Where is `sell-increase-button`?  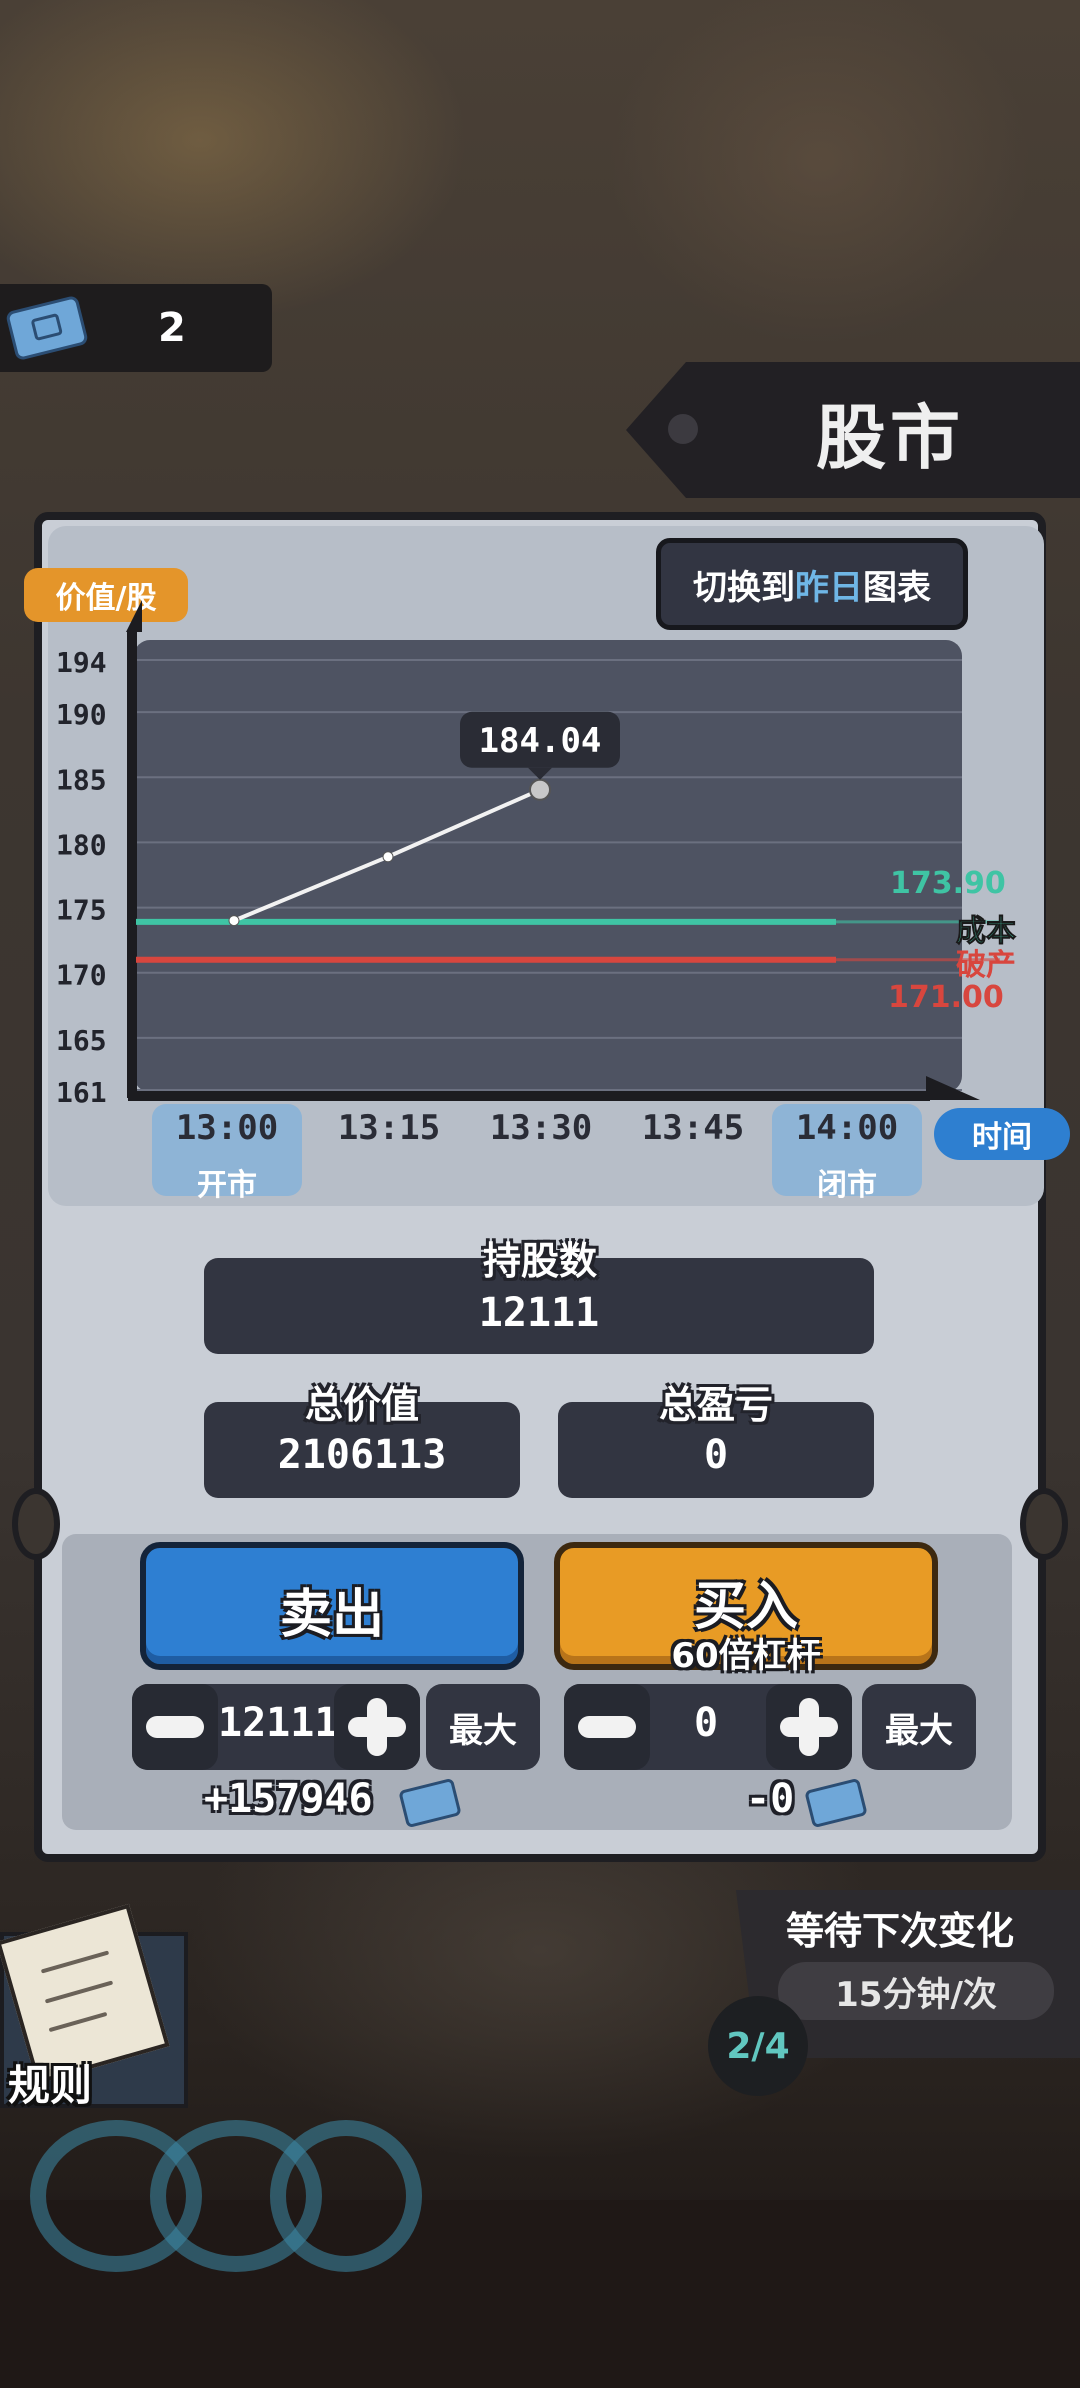
sell-increase-button is located at coordinates (377, 1727).